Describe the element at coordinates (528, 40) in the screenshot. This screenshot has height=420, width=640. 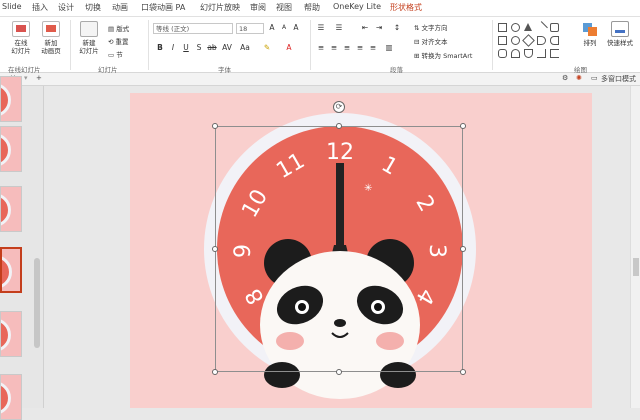
I see `diamond-shape-icon` at that location.